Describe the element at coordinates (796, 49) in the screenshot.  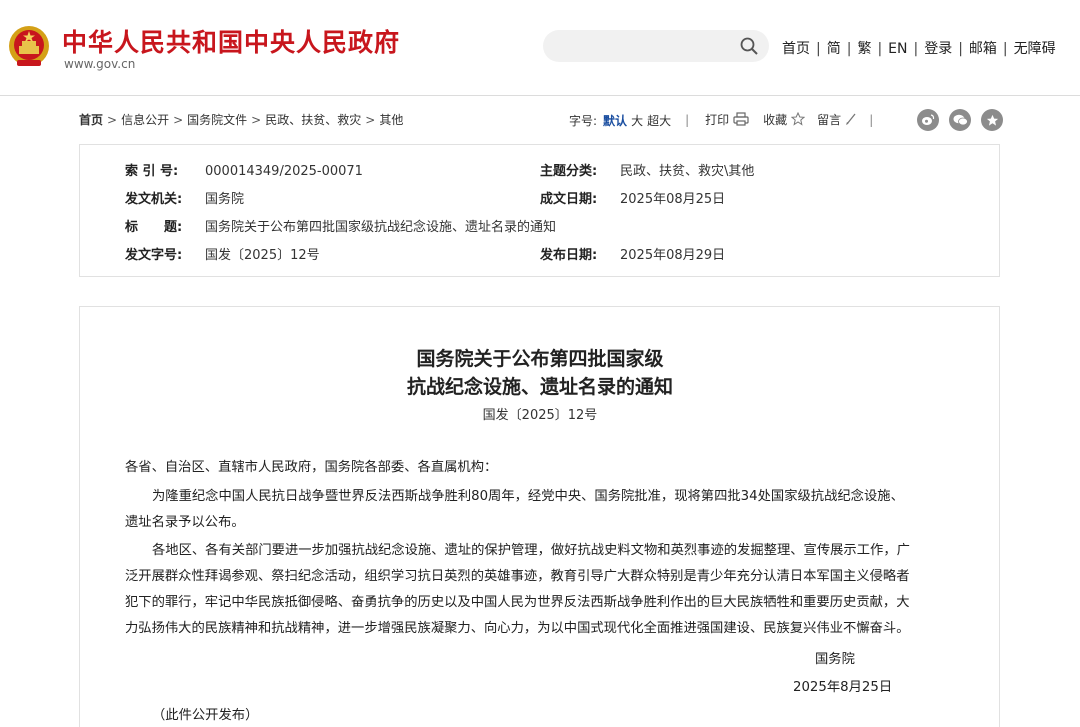
I see `nav-home: 首页` at that location.